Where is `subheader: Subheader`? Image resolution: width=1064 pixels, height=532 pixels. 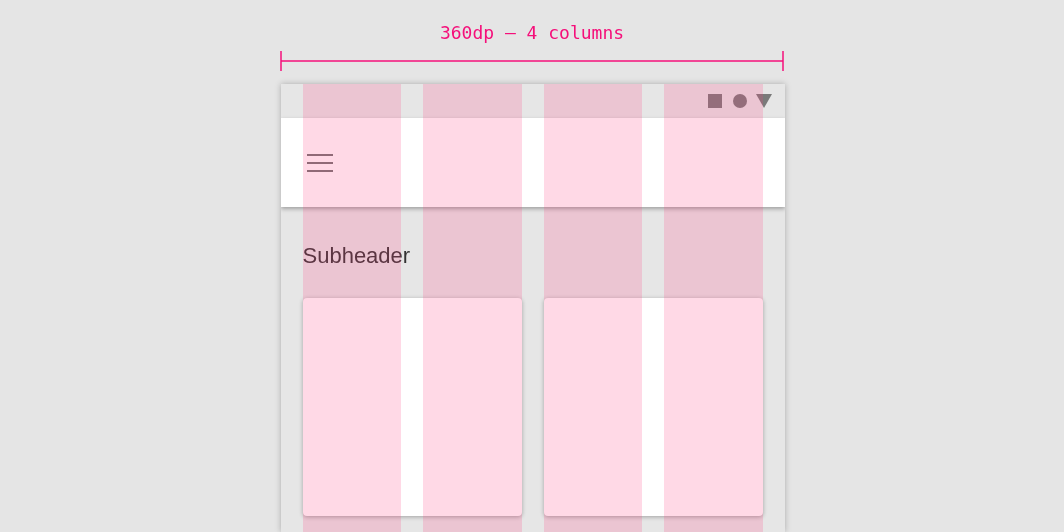 subheader: Subheader is located at coordinates (357, 256).